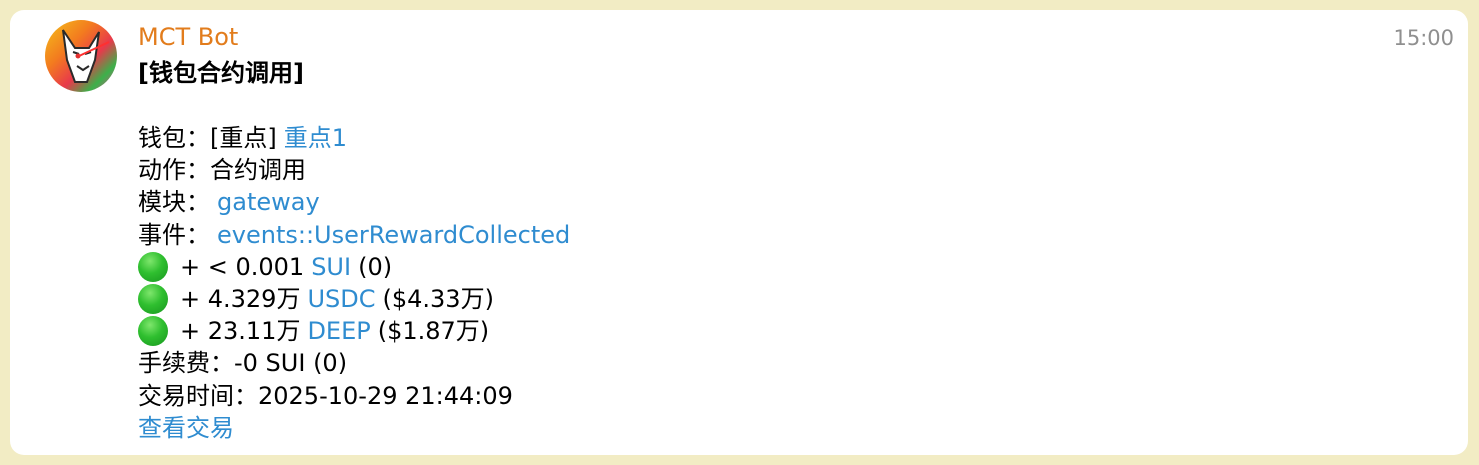 This screenshot has width=1479, height=465. Describe the element at coordinates (174, 202) in the screenshot. I see `module-label: 模块：` at that location.